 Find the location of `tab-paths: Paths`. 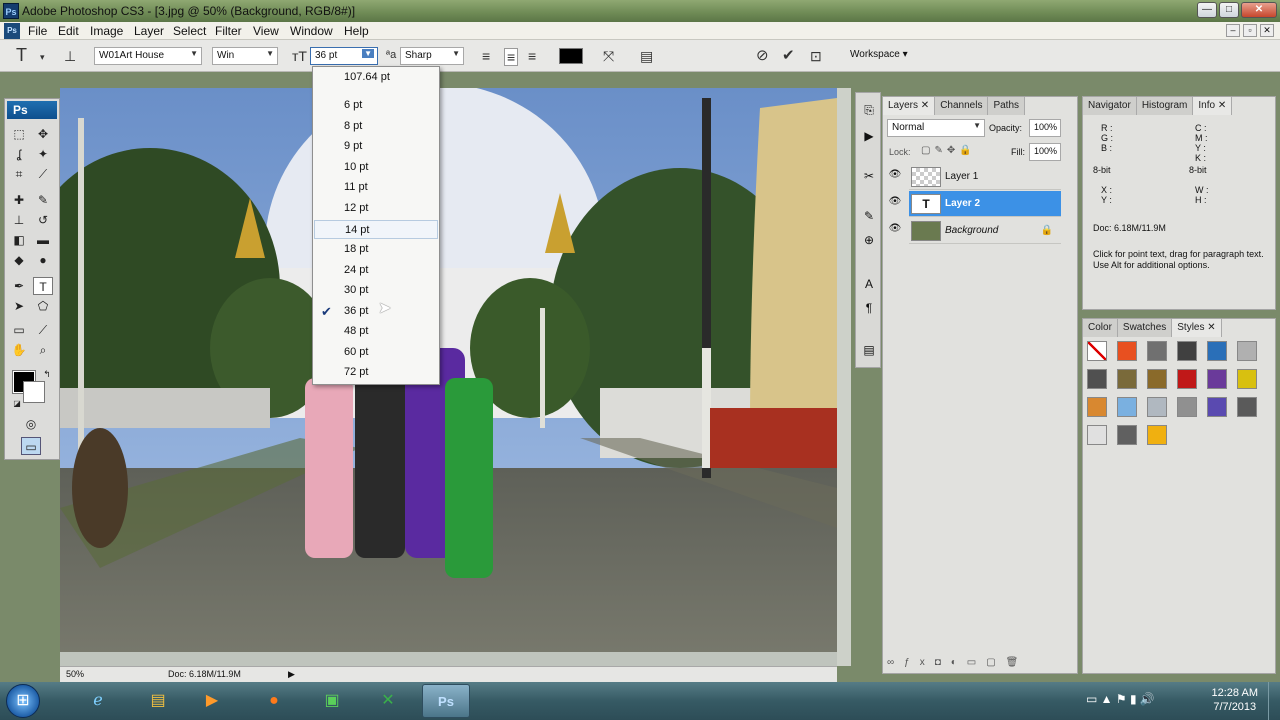

tab-paths: Paths is located at coordinates (1007, 106).